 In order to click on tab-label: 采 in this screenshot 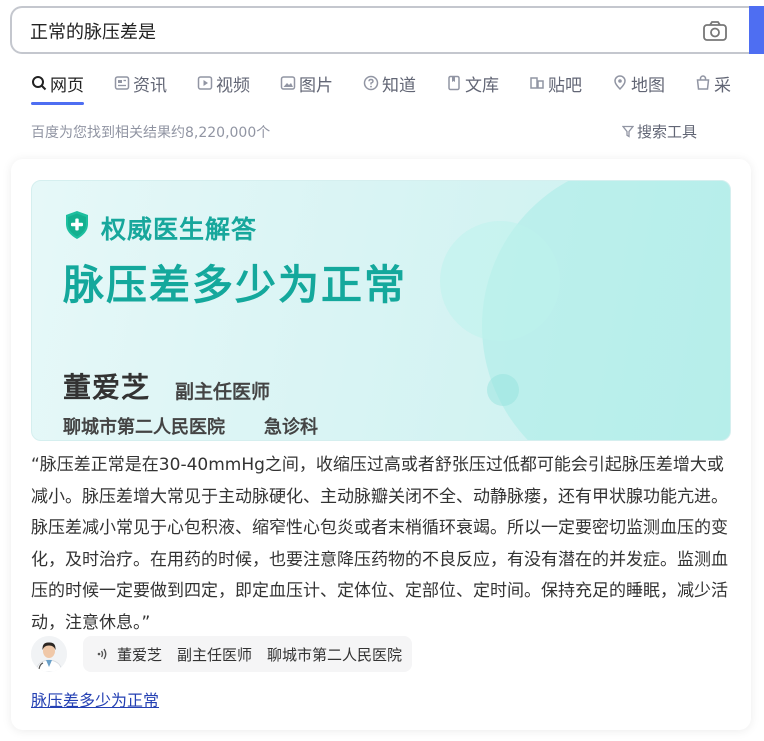, I will do `click(722, 85)`.